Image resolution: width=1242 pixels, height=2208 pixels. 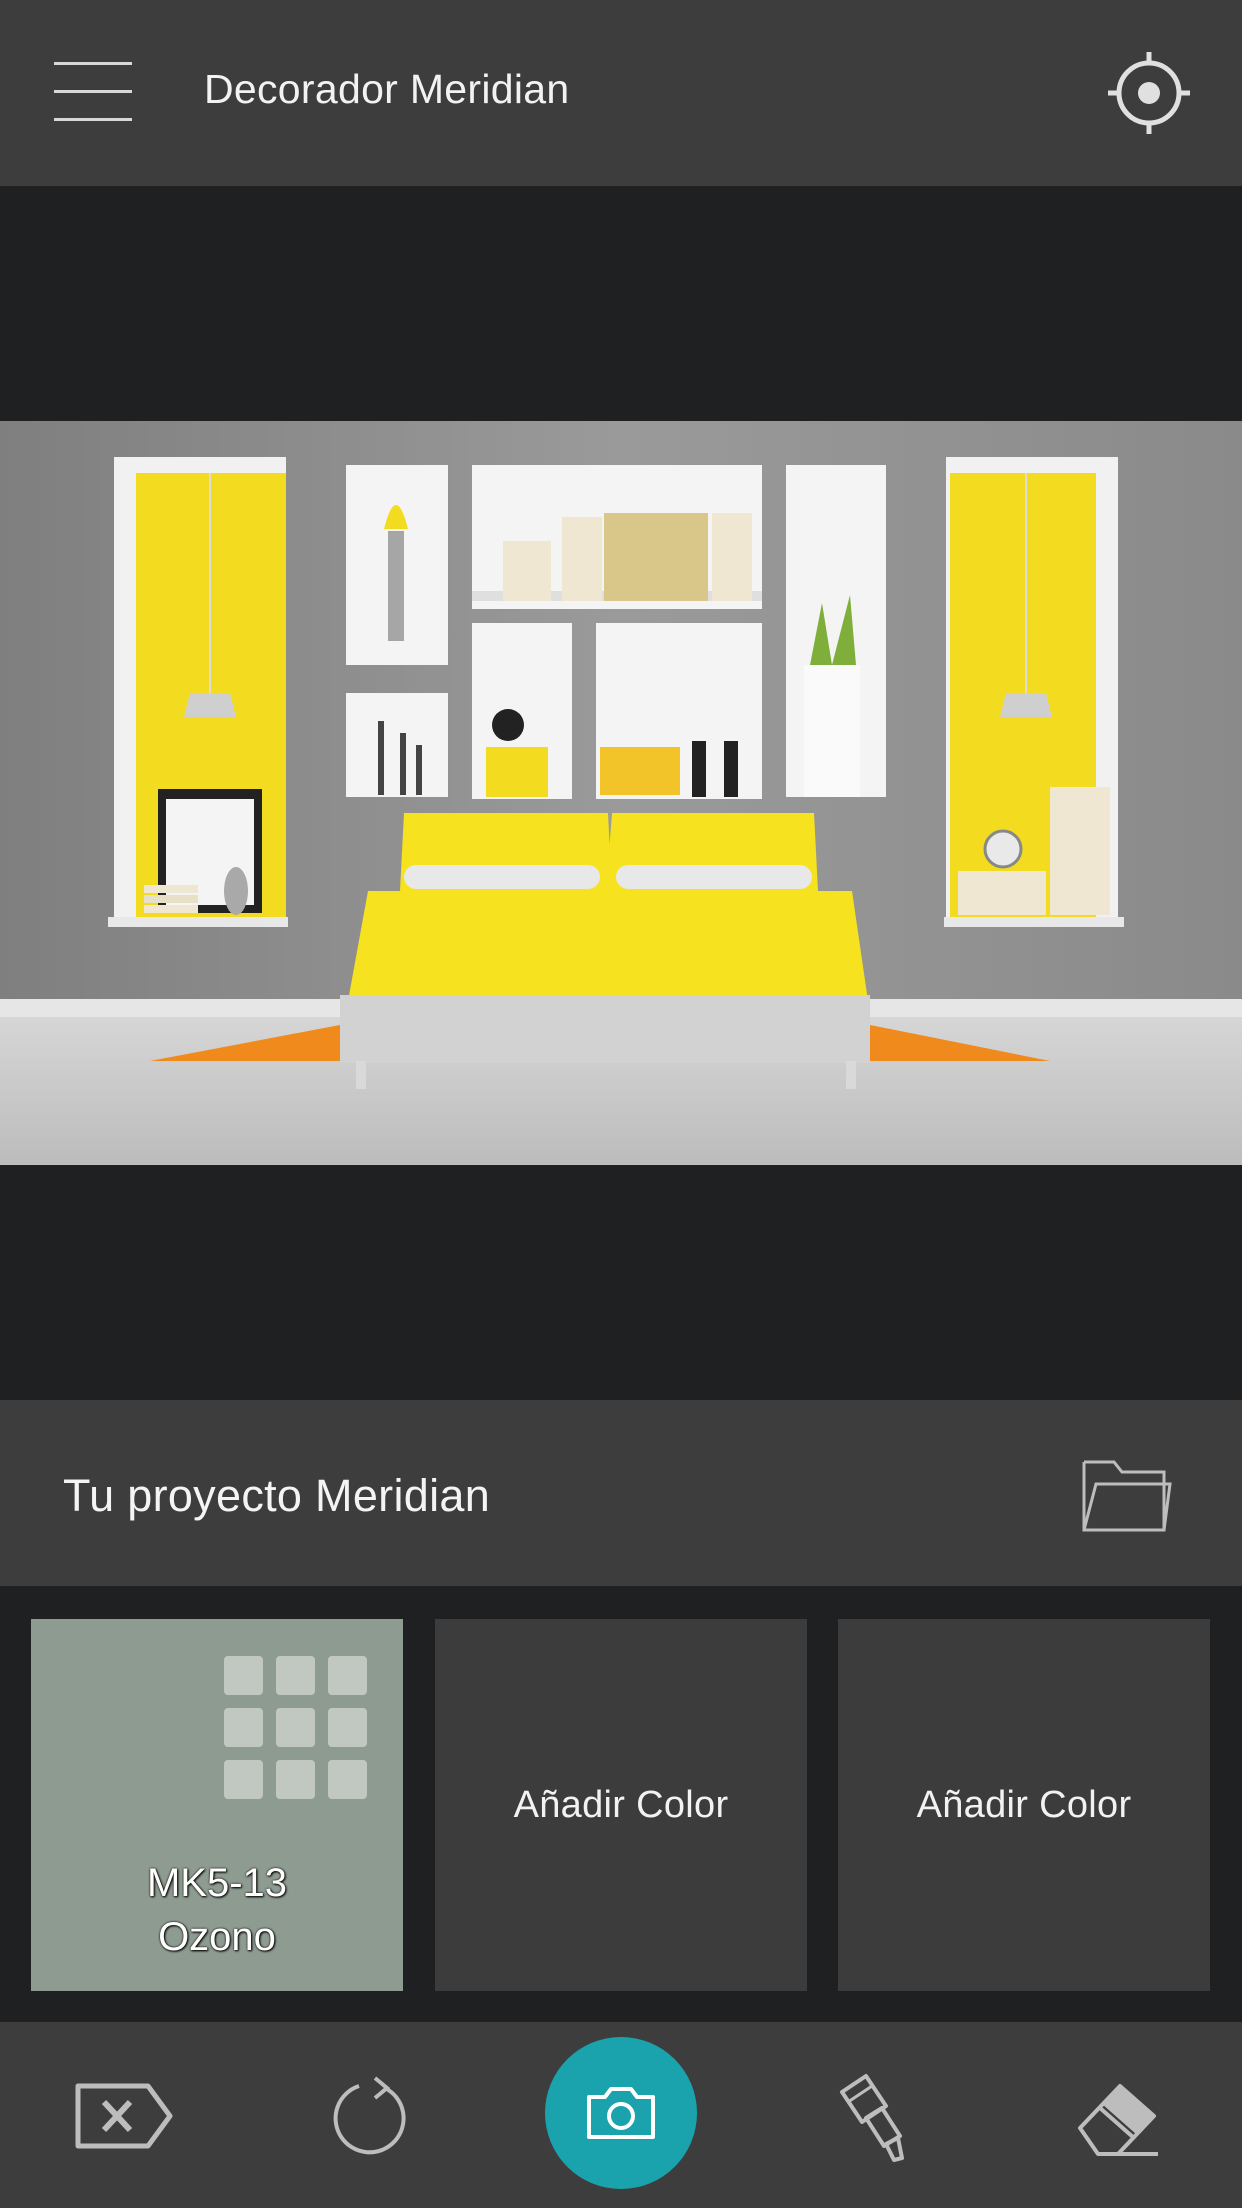 I want to click on camera-icon, so click(x=621, y=2113).